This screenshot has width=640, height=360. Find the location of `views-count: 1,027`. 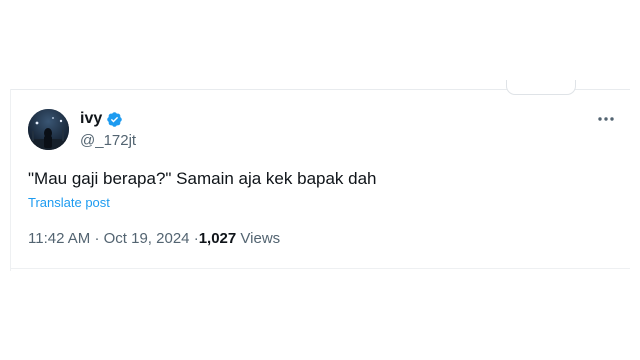

views-count: 1,027 is located at coordinates (218, 238).